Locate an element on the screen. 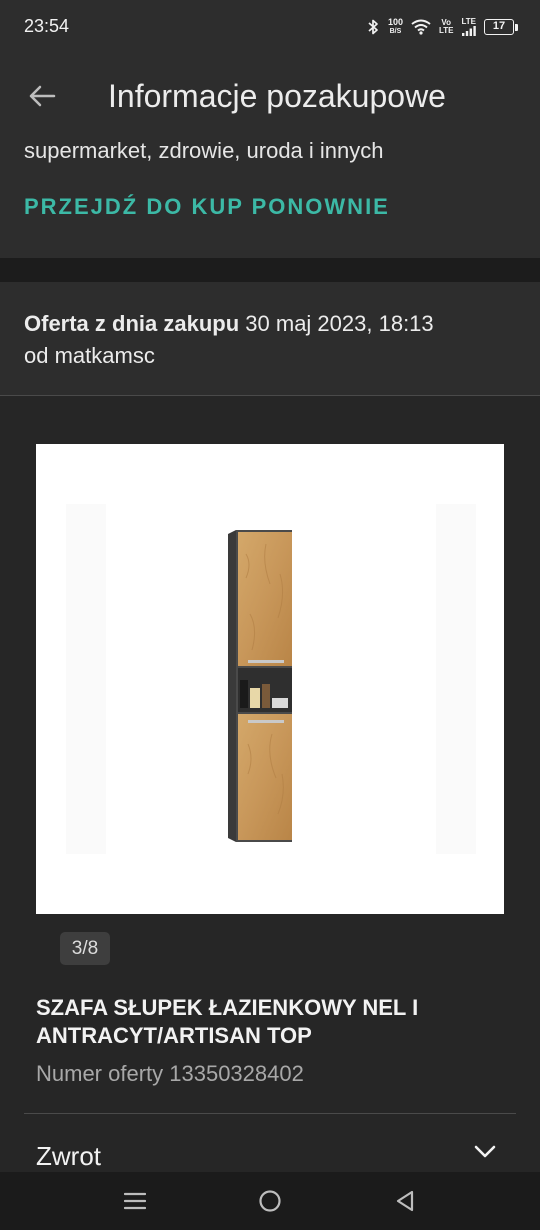 This screenshot has width=540, height=1230. lte-signal: LTE is located at coordinates (468, 27).